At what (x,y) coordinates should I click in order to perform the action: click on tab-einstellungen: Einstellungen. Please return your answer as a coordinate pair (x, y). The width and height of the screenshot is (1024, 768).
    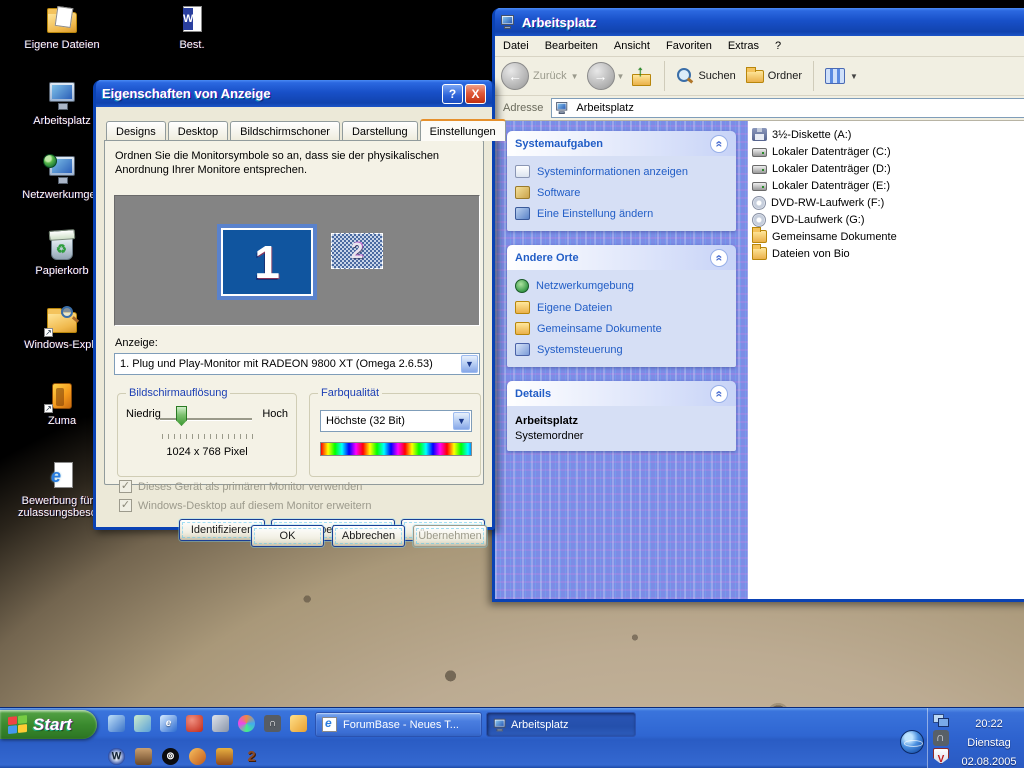
    Looking at the image, I should click on (462, 130).